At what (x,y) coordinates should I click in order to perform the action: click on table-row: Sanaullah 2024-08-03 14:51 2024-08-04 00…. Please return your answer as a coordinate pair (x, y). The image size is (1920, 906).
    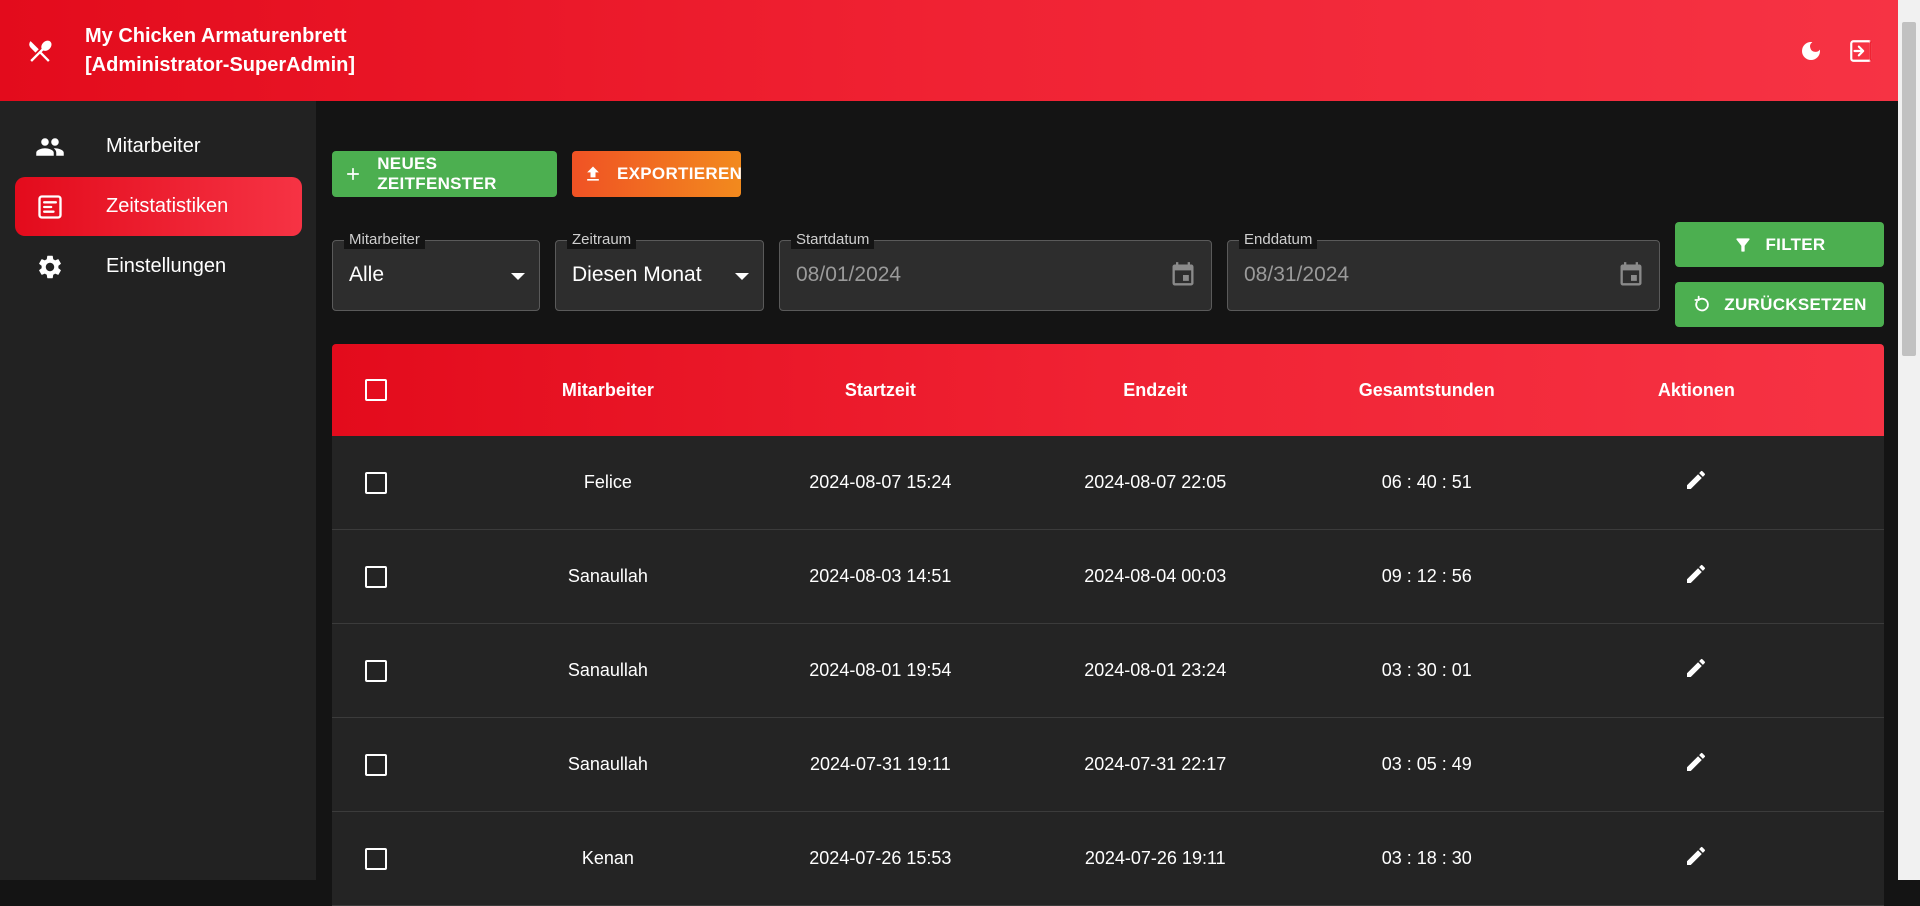
    Looking at the image, I should click on (1108, 577).